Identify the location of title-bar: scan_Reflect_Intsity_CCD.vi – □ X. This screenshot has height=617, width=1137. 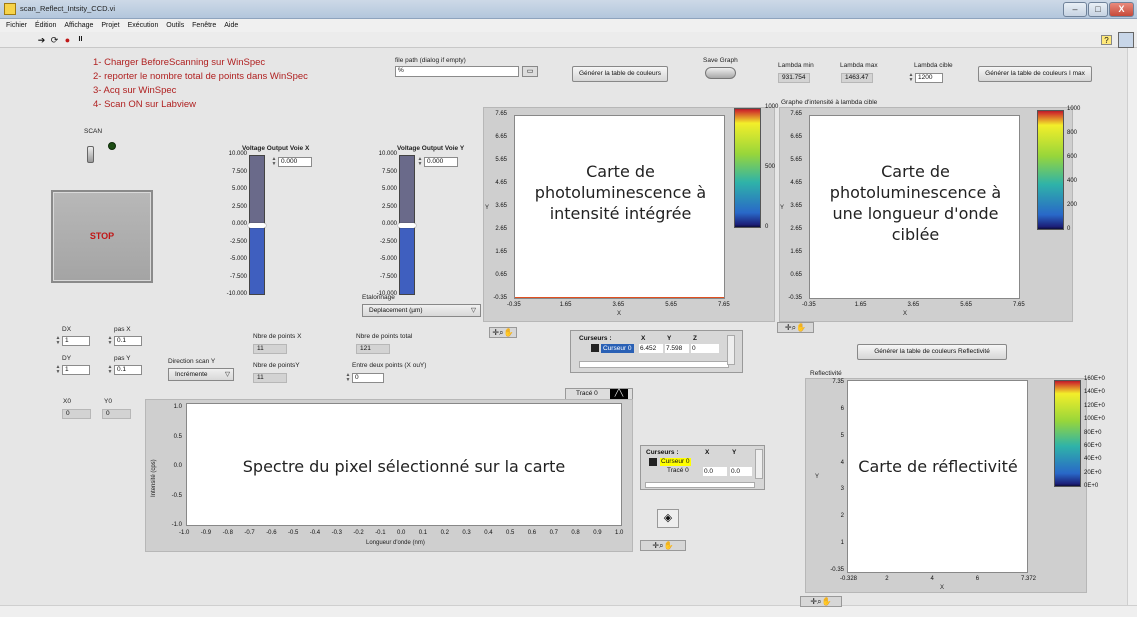
(568, 9).